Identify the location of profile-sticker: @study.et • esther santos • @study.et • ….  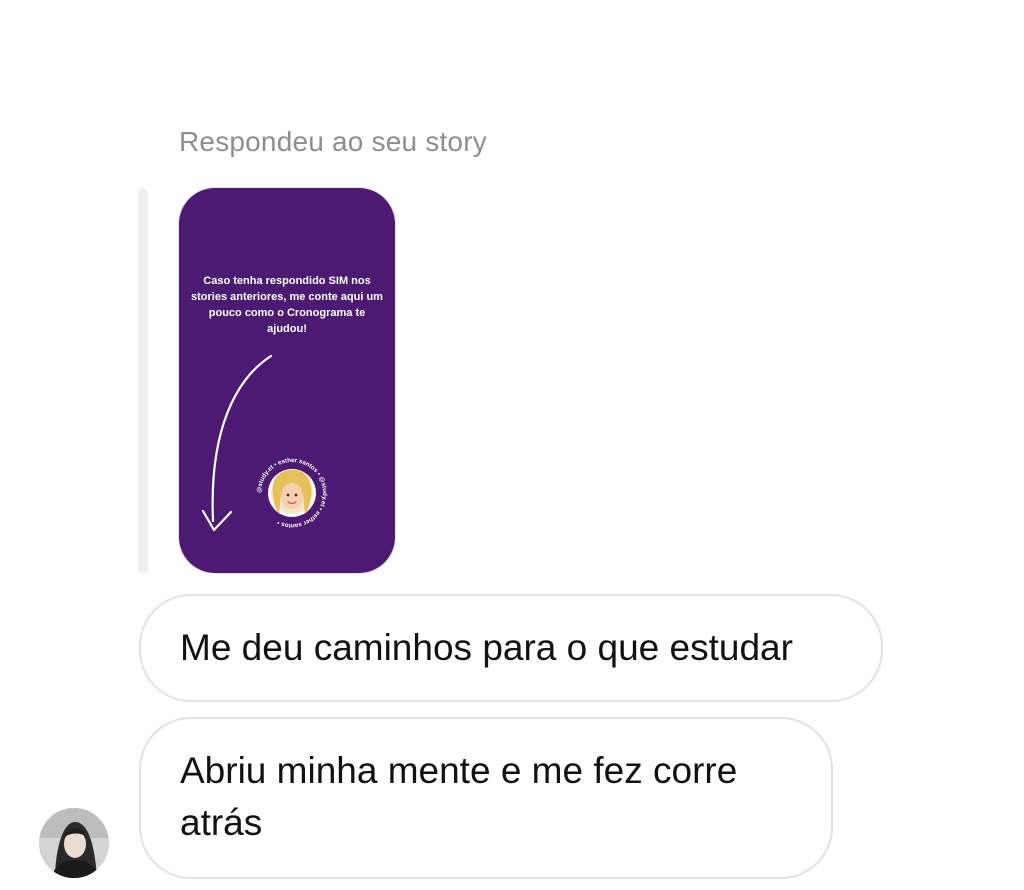
(292, 493).